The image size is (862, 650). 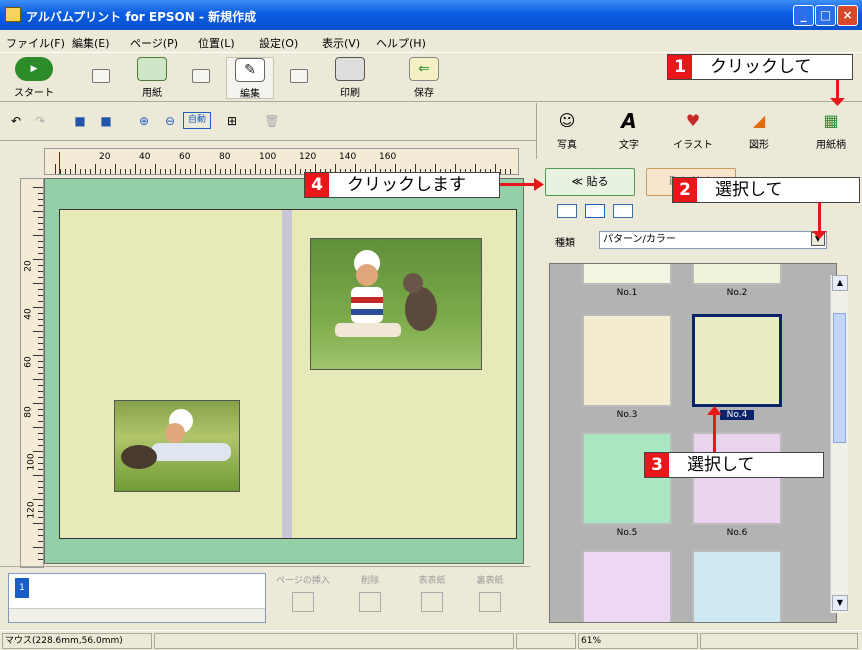 I want to click on menu-file: ファイル(F), so click(x=35, y=43).